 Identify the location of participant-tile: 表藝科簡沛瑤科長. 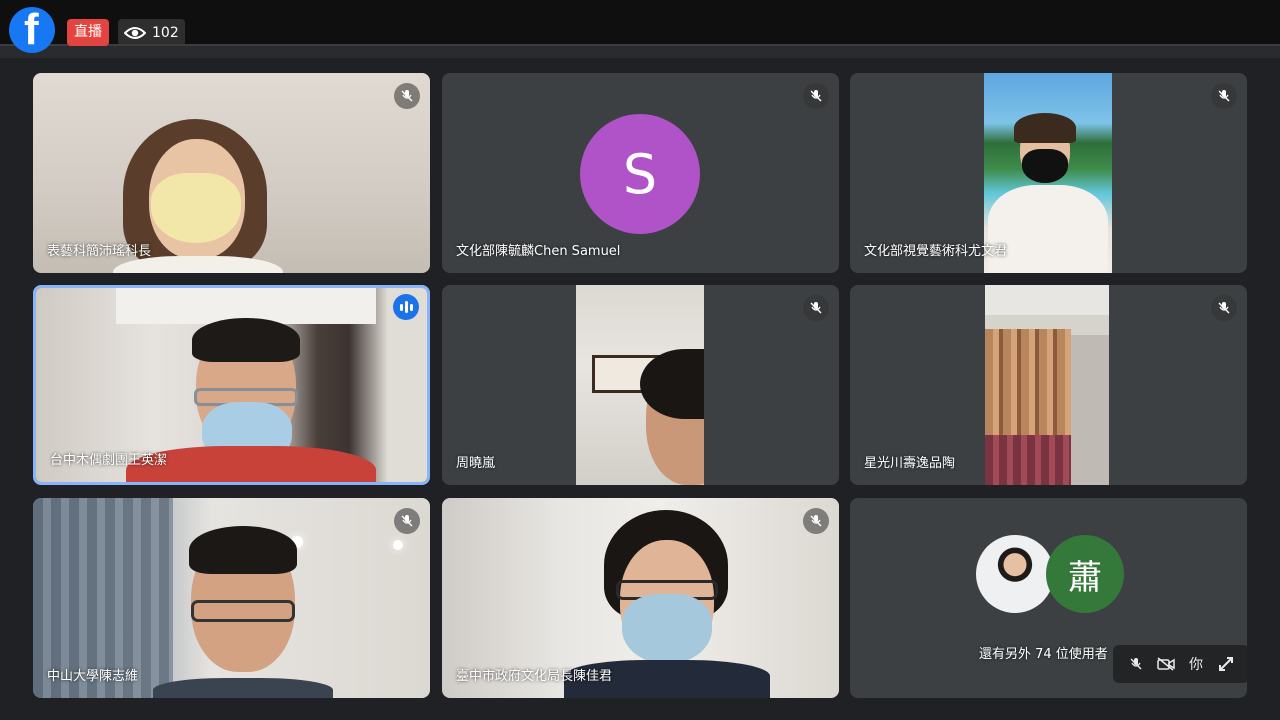
(231, 173).